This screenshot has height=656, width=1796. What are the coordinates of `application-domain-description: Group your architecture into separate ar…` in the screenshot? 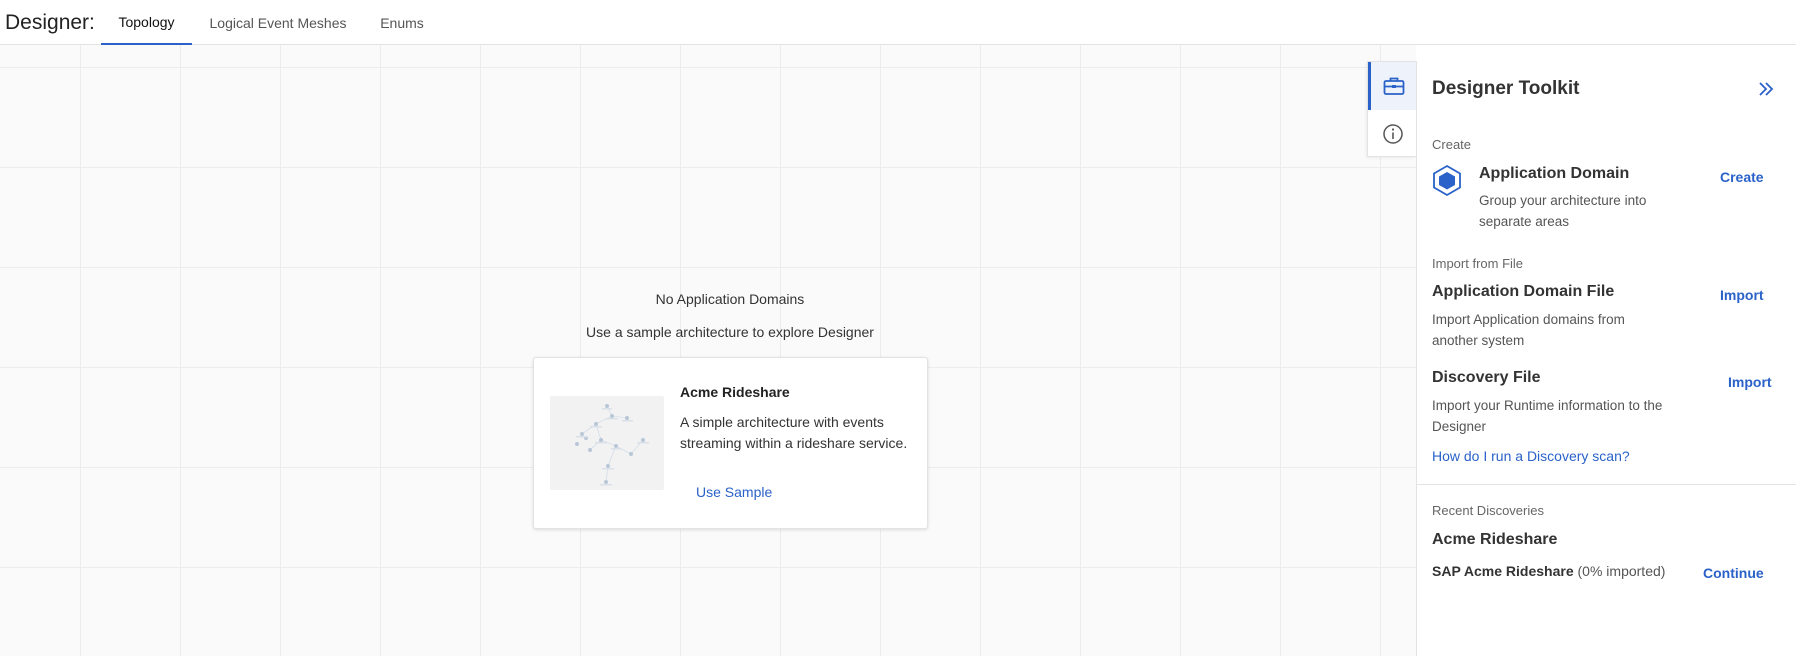 It's located at (1563, 211).